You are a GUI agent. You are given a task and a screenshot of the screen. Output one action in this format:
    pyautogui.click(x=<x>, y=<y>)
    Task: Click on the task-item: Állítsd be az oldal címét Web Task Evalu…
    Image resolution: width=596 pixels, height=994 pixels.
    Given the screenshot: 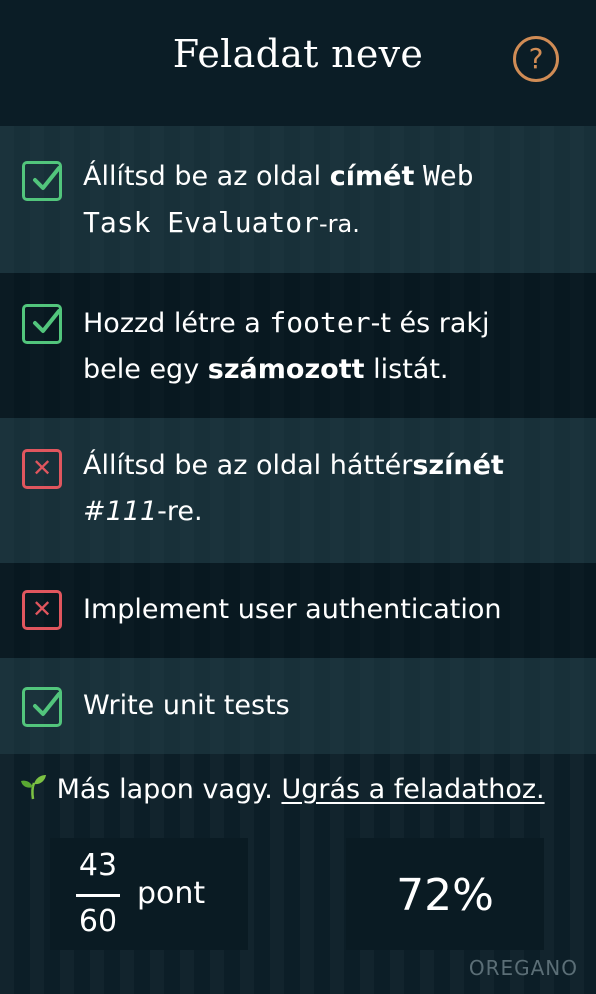 What is the action you would take?
    pyautogui.click(x=298, y=199)
    